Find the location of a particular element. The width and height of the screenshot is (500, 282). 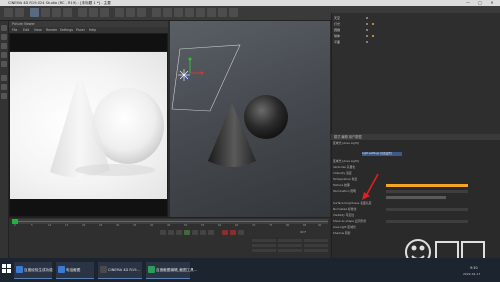

menu-view: View is located at coordinates (38, 30).